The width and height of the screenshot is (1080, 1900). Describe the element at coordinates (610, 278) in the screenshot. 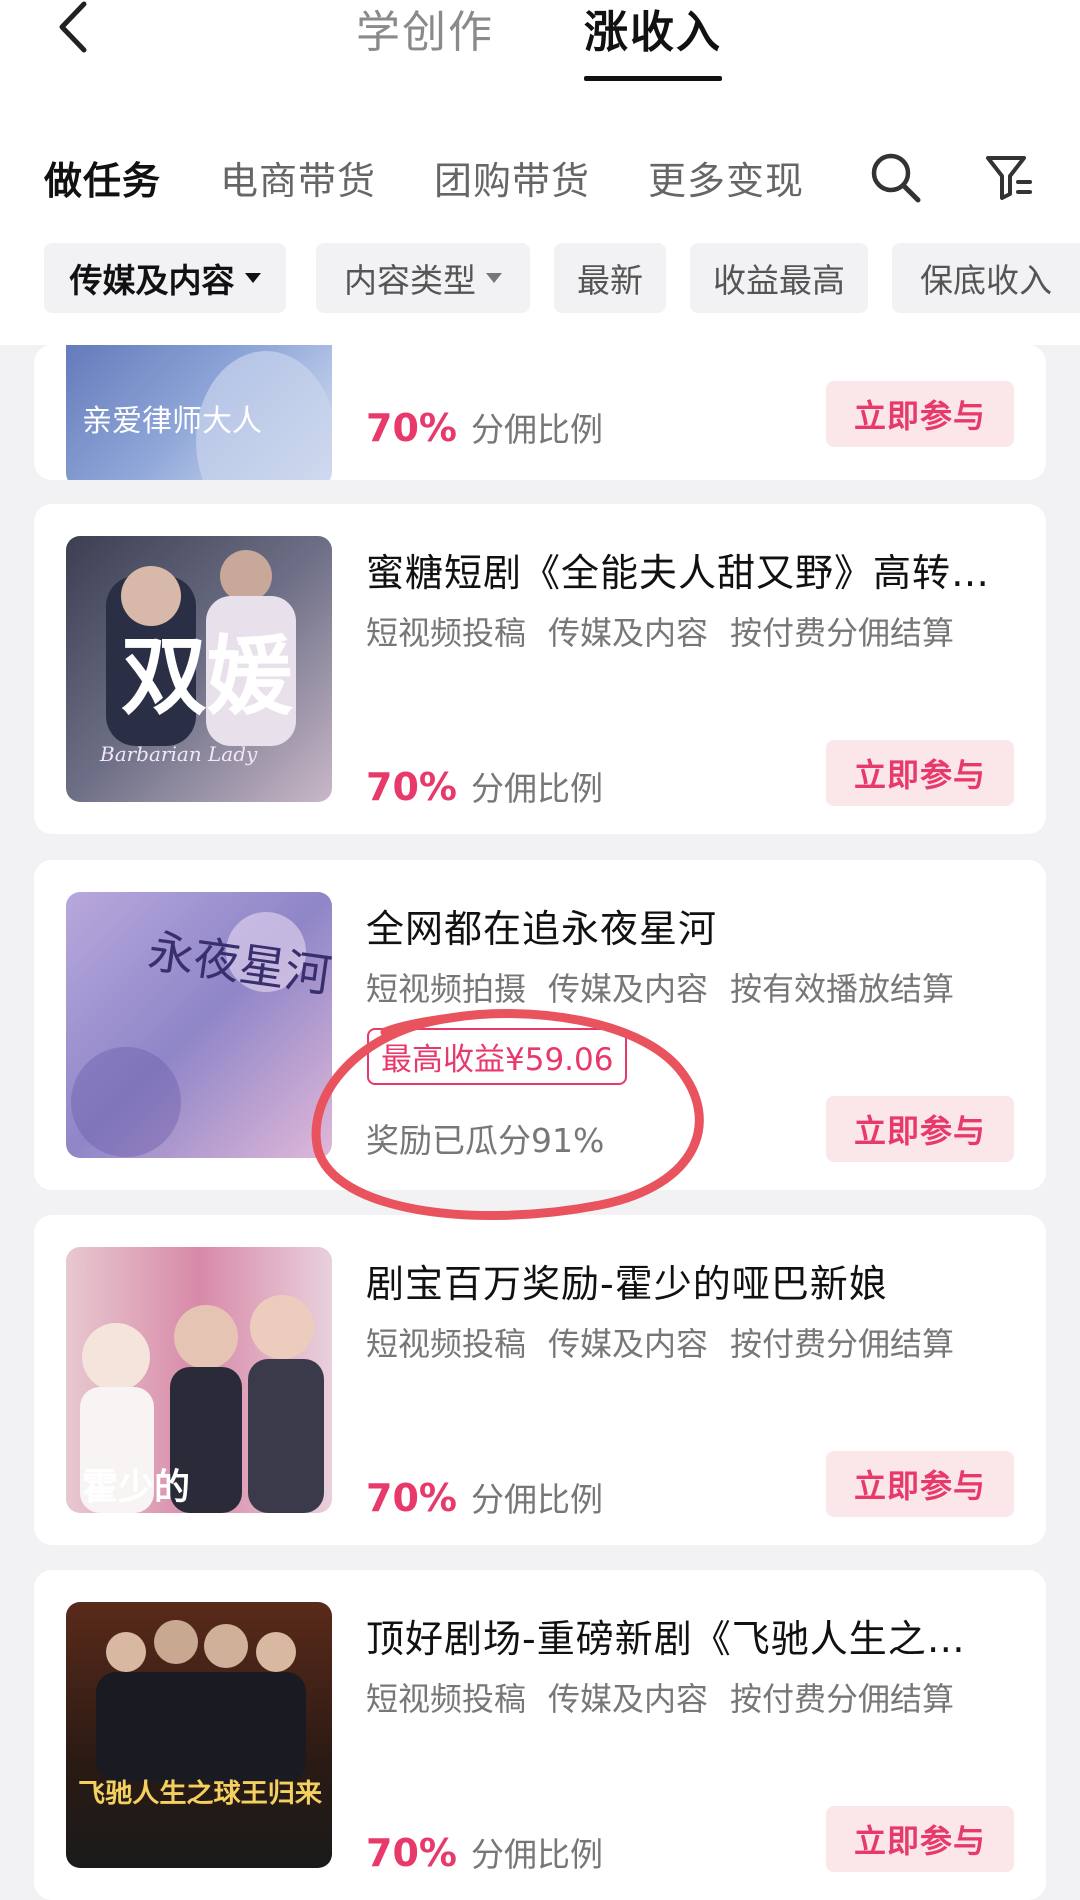

I see `filter-newest: 最新` at that location.